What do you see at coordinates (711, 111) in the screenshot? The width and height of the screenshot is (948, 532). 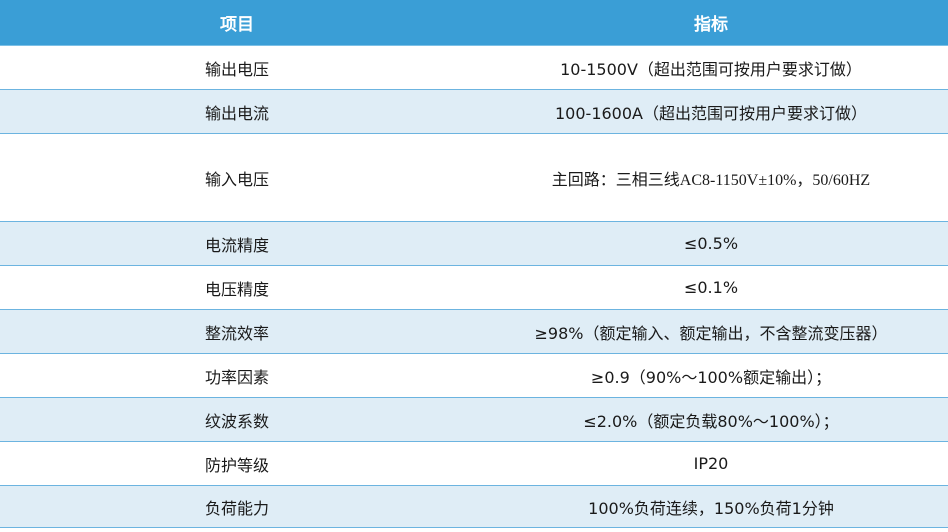 I see `spec-cell: 100-1600A（超出范围可按用户要求订做）` at bounding box center [711, 111].